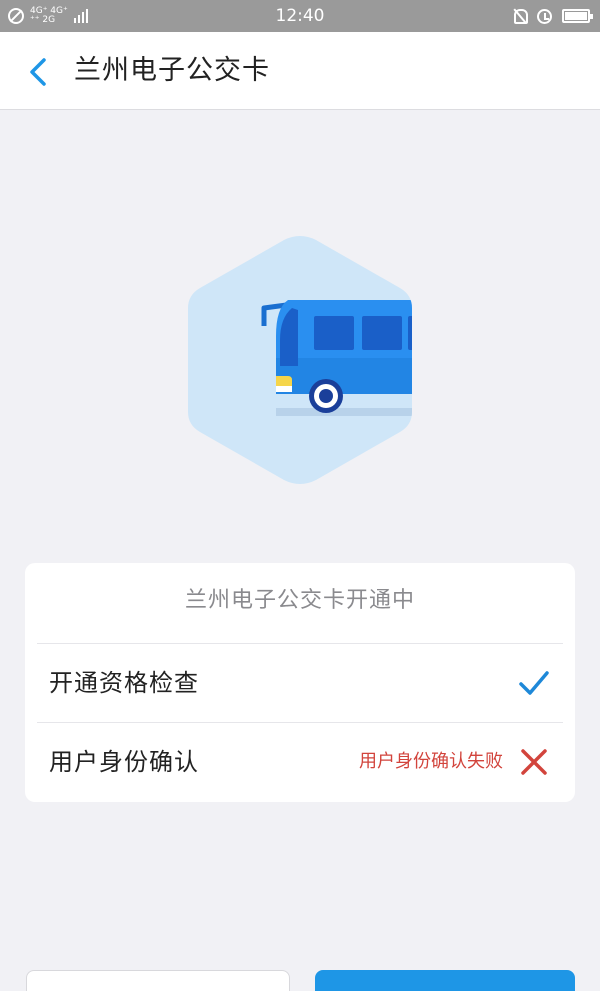  I want to click on step-status-text: 用户身份确认失败, so click(431, 761).